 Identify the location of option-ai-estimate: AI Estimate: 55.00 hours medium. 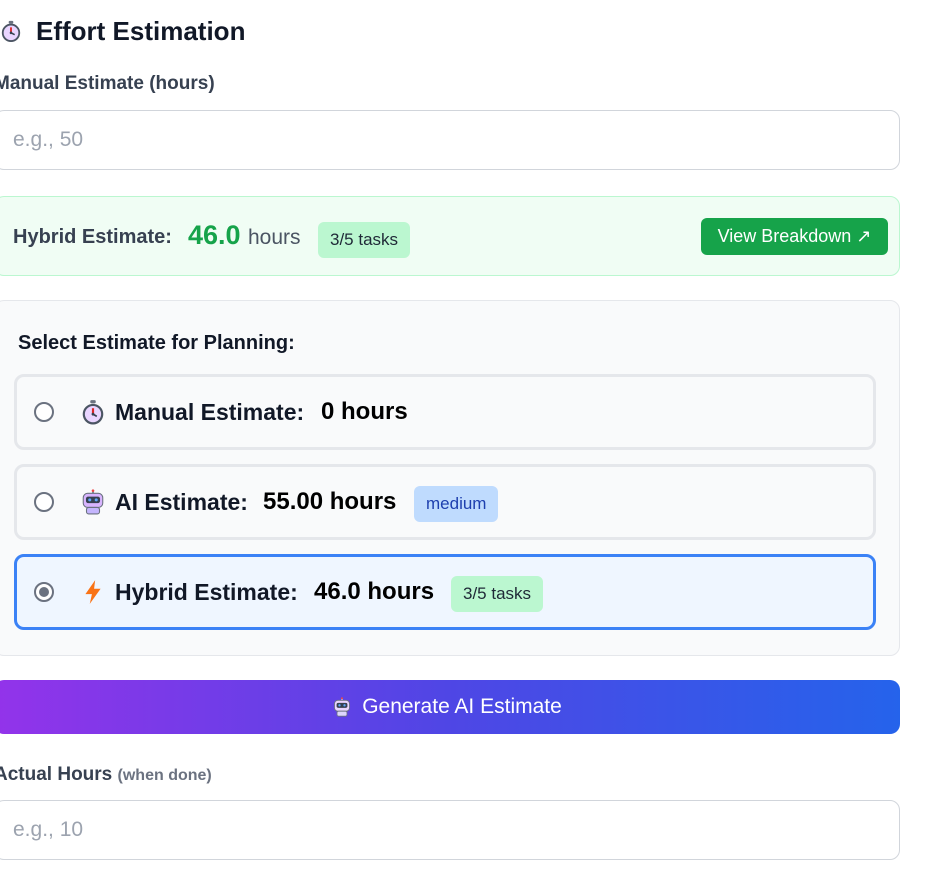
(445, 502).